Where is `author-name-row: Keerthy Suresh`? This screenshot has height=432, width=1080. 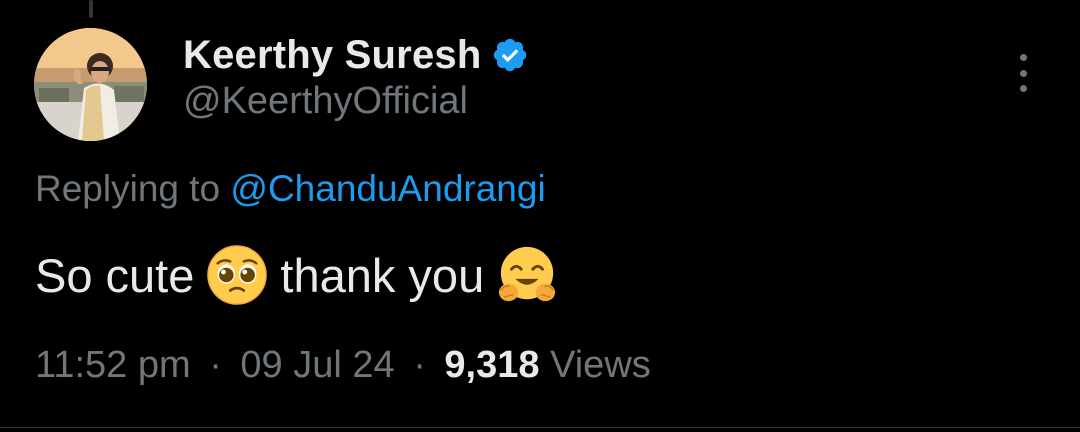 author-name-row: Keerthy Suresh is located at coordinates (356, 55).